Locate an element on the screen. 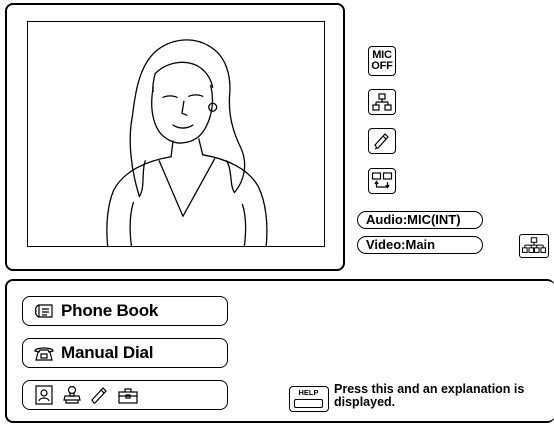  network-settings-button is located at coordinates (382, 102).